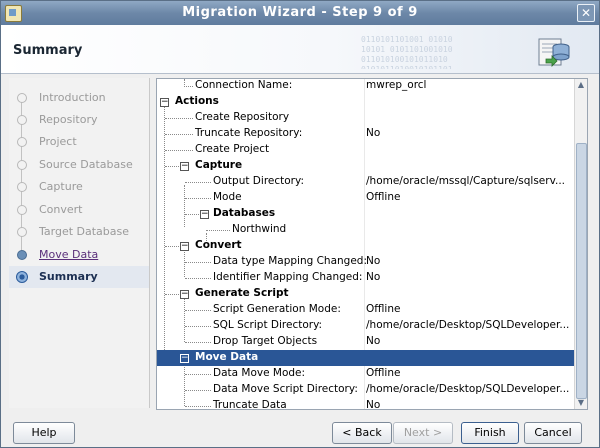 The height and width of the screenshot is (448, 600). What do you see at coordinates (277, 309) in the screenshot?
I see `row-label: Script Generation Mode:` at bounding box center [277, 309].